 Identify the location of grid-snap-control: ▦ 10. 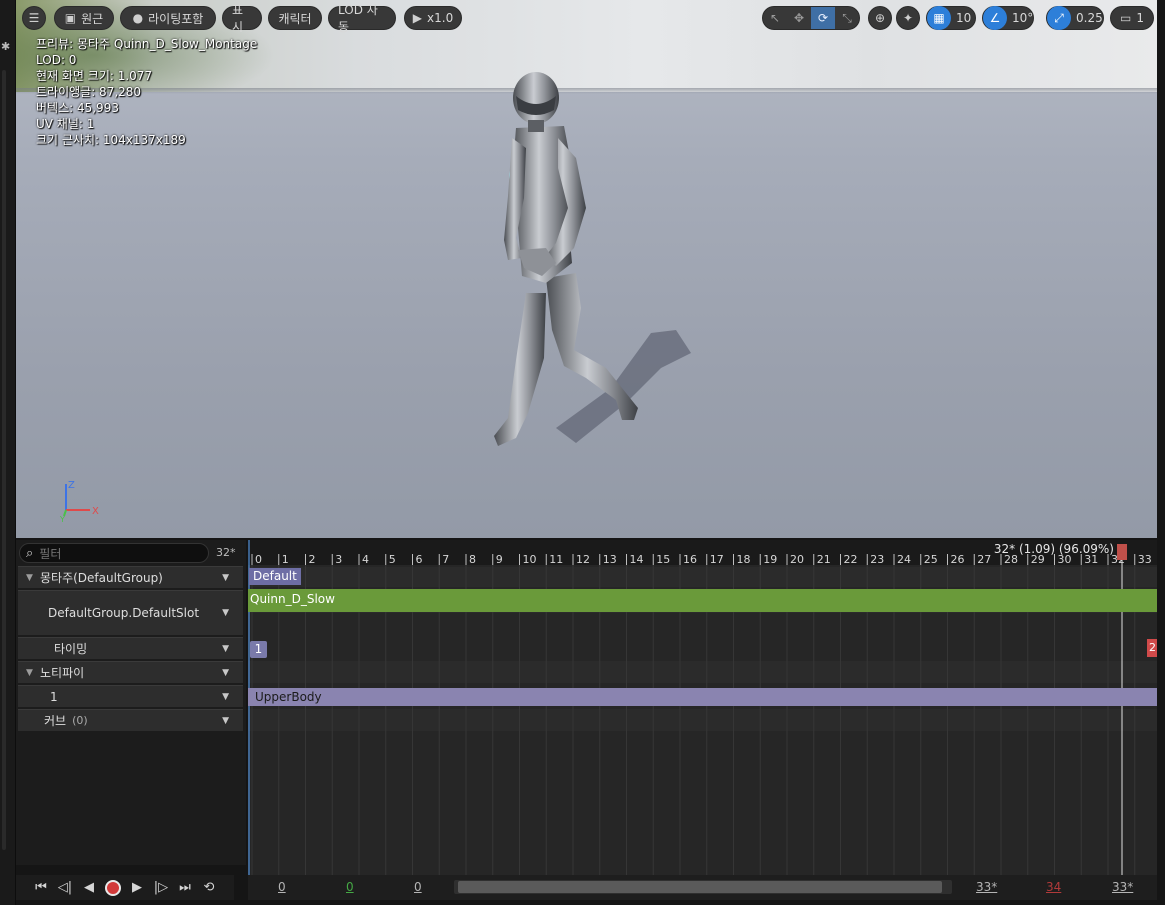
(951, 18).